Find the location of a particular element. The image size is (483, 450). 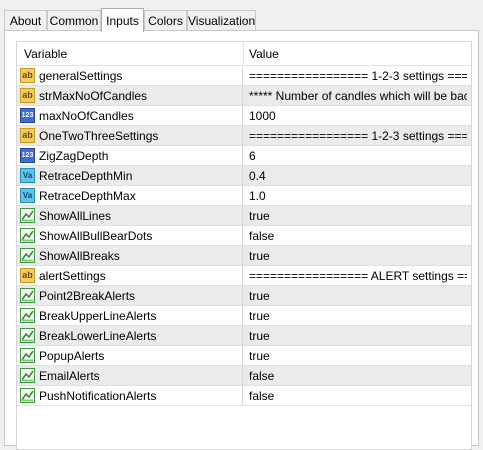

table-row: PushNotificationAlerts false is located at coordinates (244, 396).